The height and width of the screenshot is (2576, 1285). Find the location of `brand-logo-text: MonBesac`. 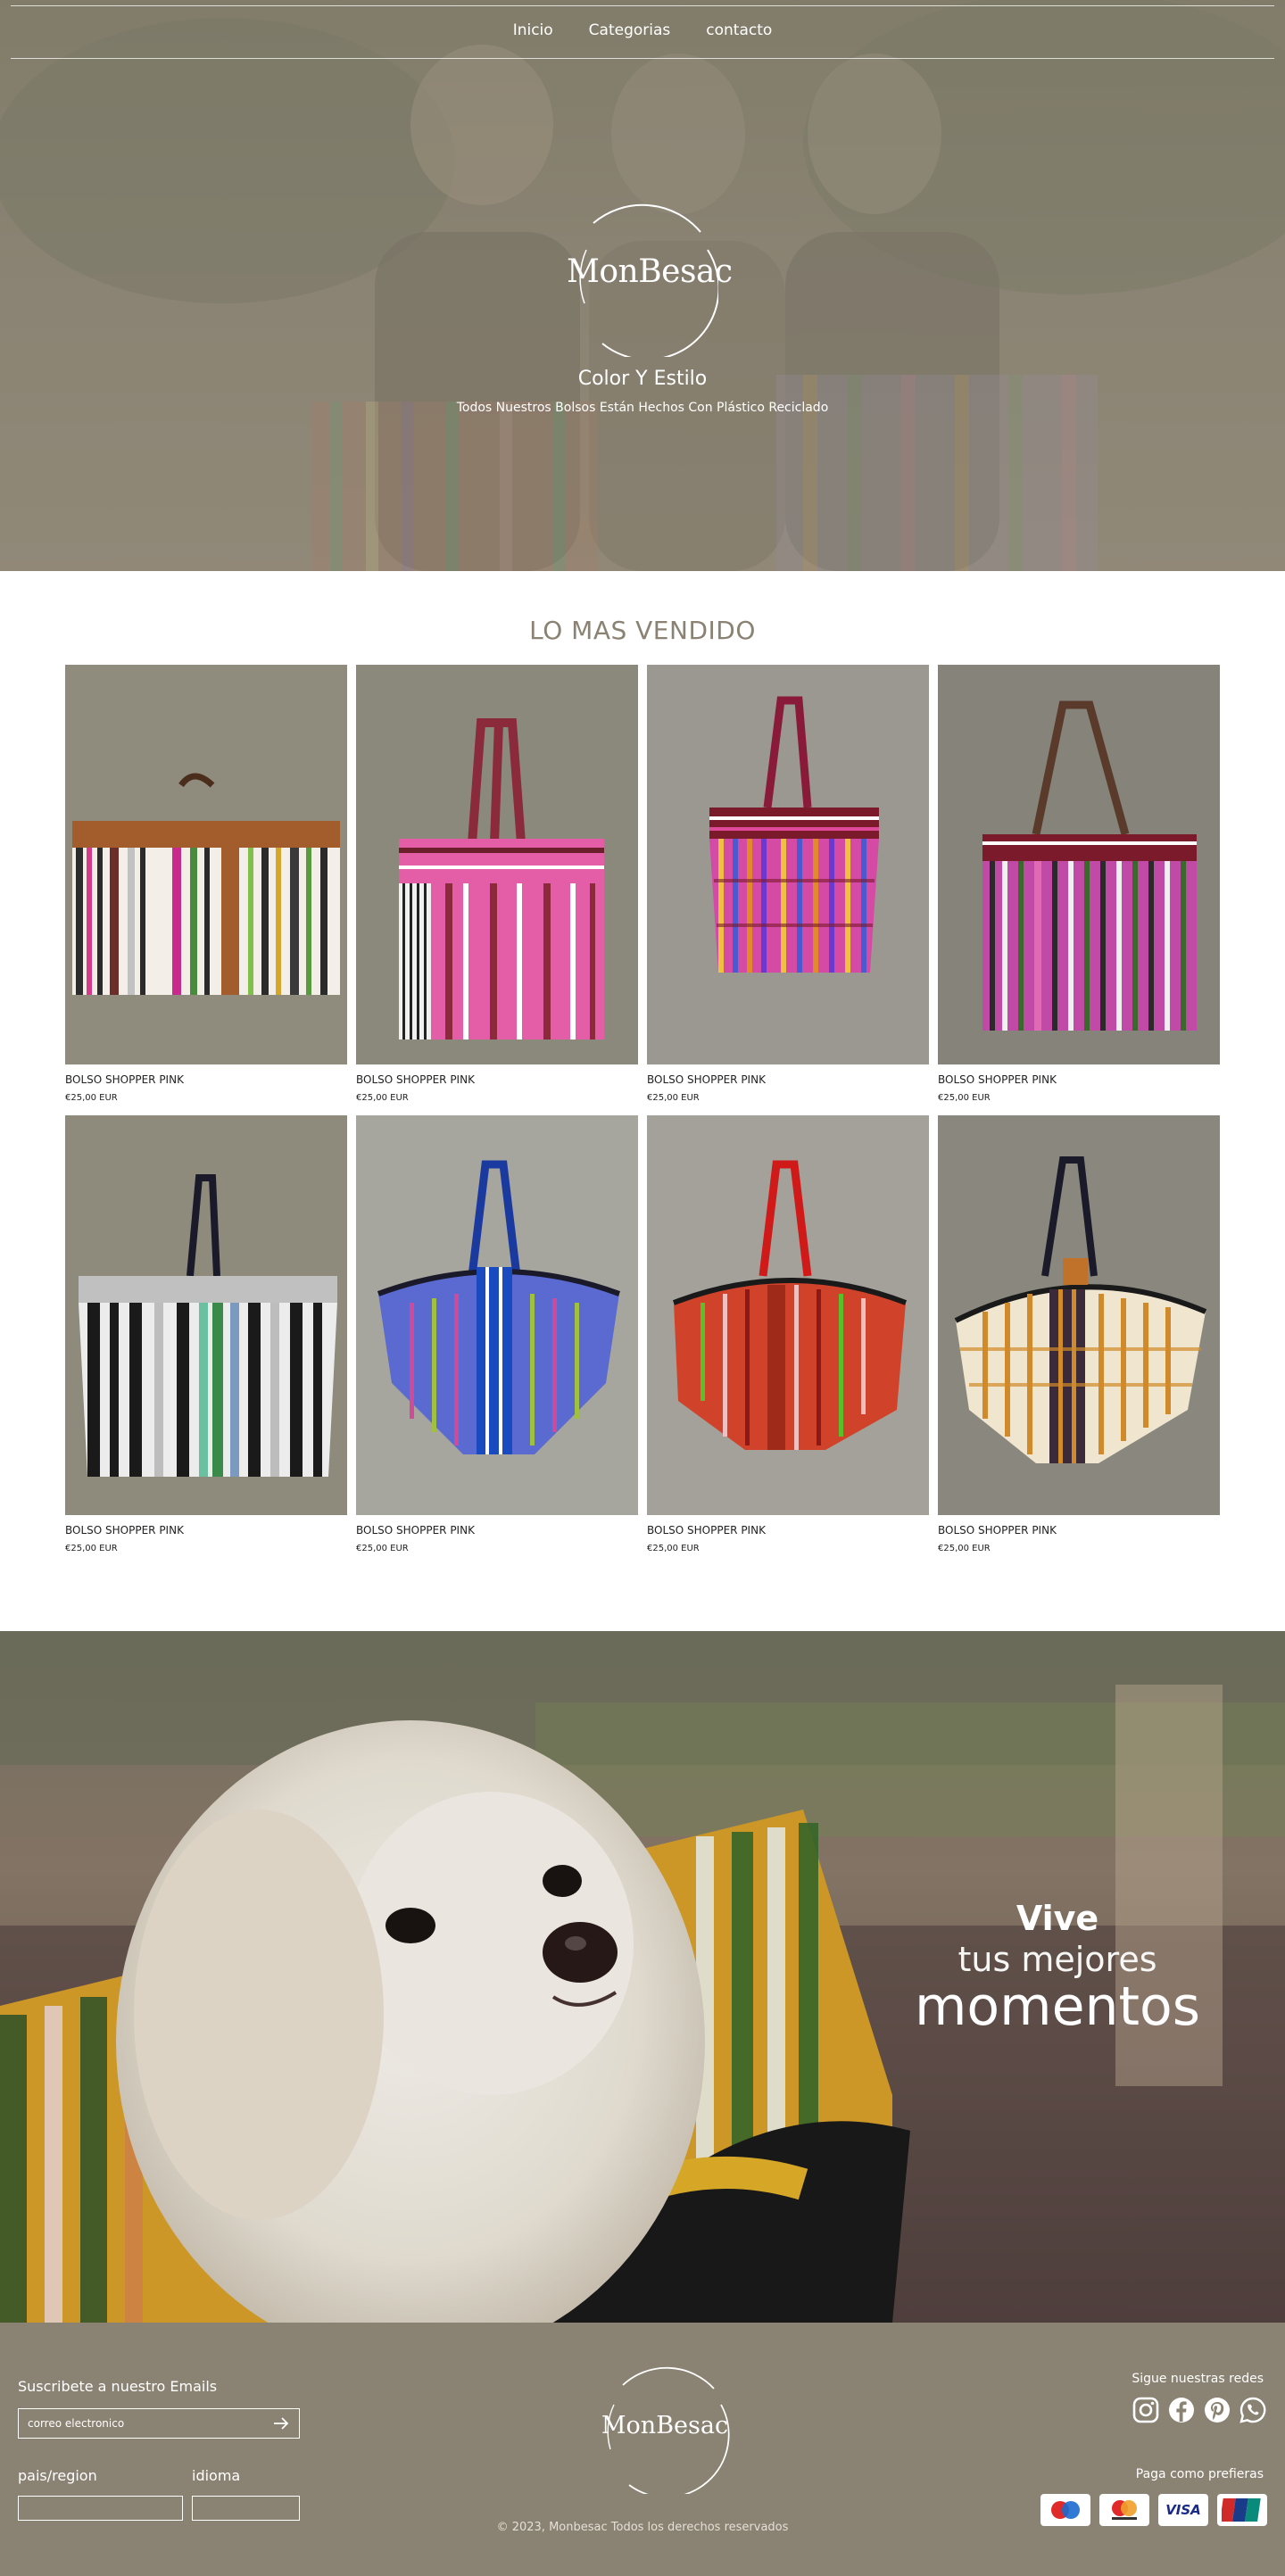

brand-logo-text: MonBesac is located at coordinates (650, 271).